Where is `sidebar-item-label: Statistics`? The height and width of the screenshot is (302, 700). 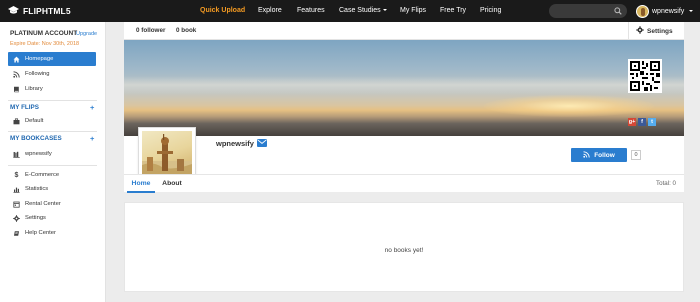
sidebar-item-label: Statistics is located at coordinates (37, 189).